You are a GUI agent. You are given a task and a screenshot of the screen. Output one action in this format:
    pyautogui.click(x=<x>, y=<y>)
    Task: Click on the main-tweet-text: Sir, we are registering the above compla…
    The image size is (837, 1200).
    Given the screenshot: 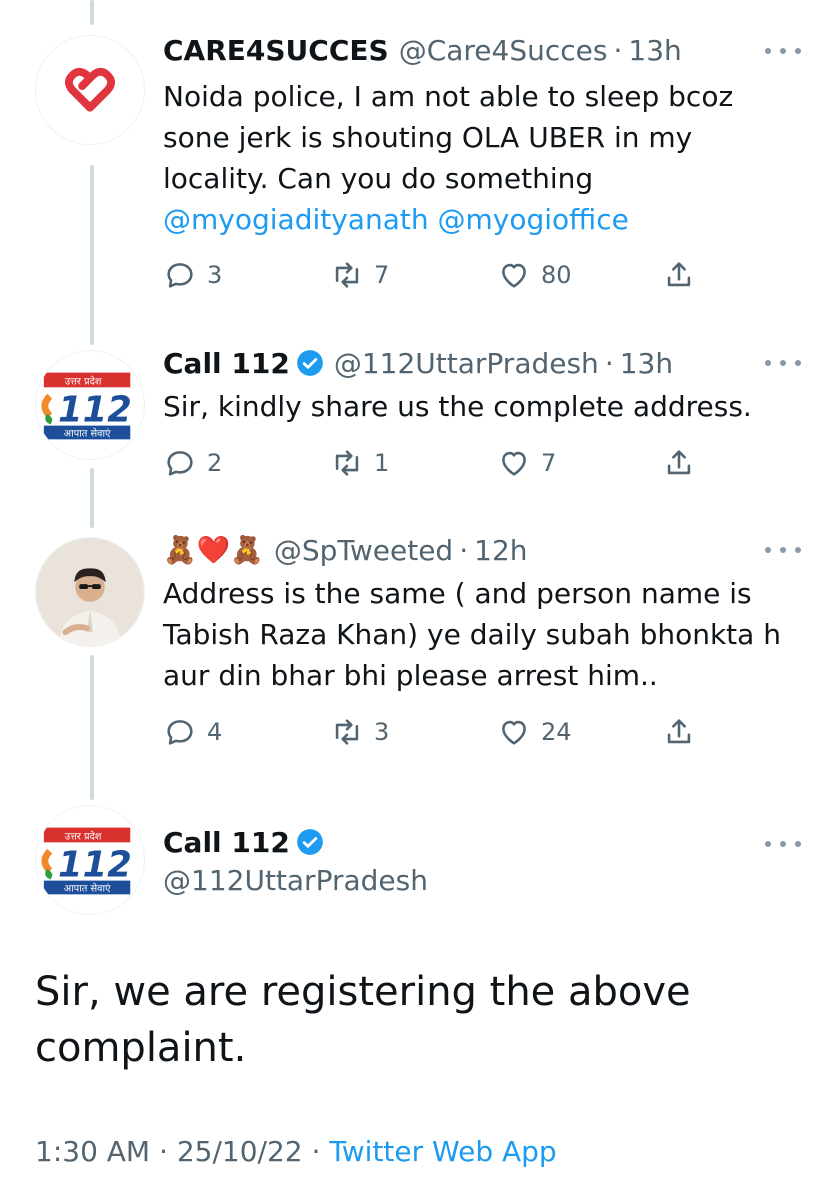 What is the action you would take?
    pyautogui.click(x=425, y=1020)
    